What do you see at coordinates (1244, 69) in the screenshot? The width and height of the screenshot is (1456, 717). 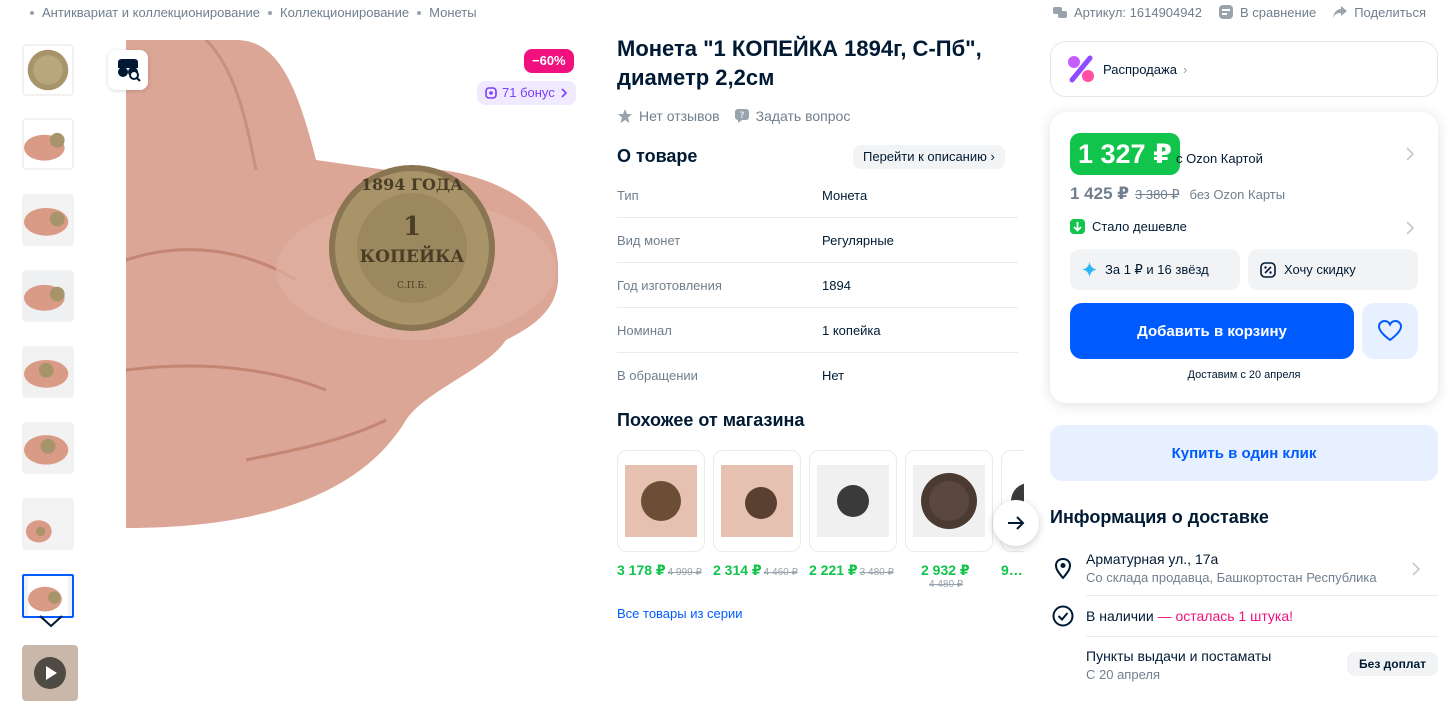 I see `sale-banner: Распродажа ›` at bounding box center [1244, 69].